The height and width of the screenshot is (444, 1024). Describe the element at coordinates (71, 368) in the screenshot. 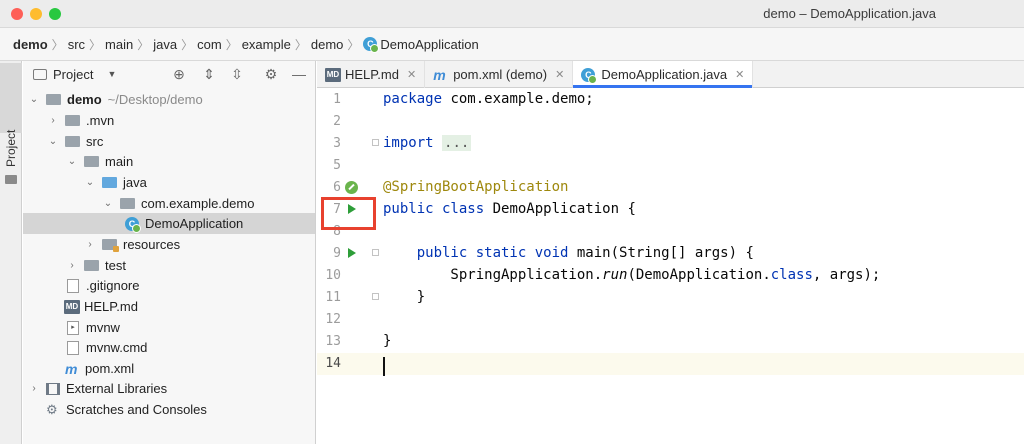

I see `maven-icon: m` at that location.